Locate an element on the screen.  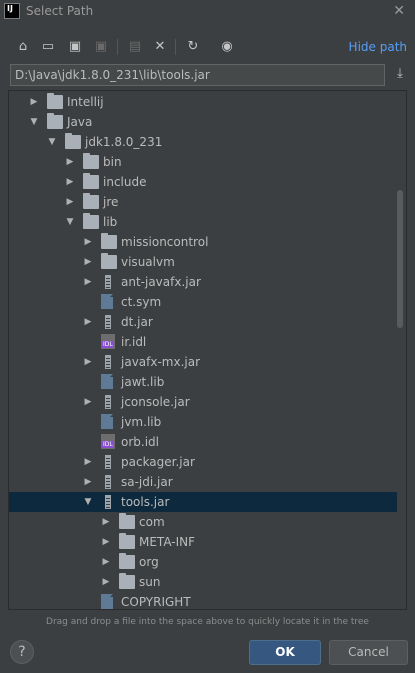
tree-row: ▶ missioncontrol is located at coordinates (203, 242).